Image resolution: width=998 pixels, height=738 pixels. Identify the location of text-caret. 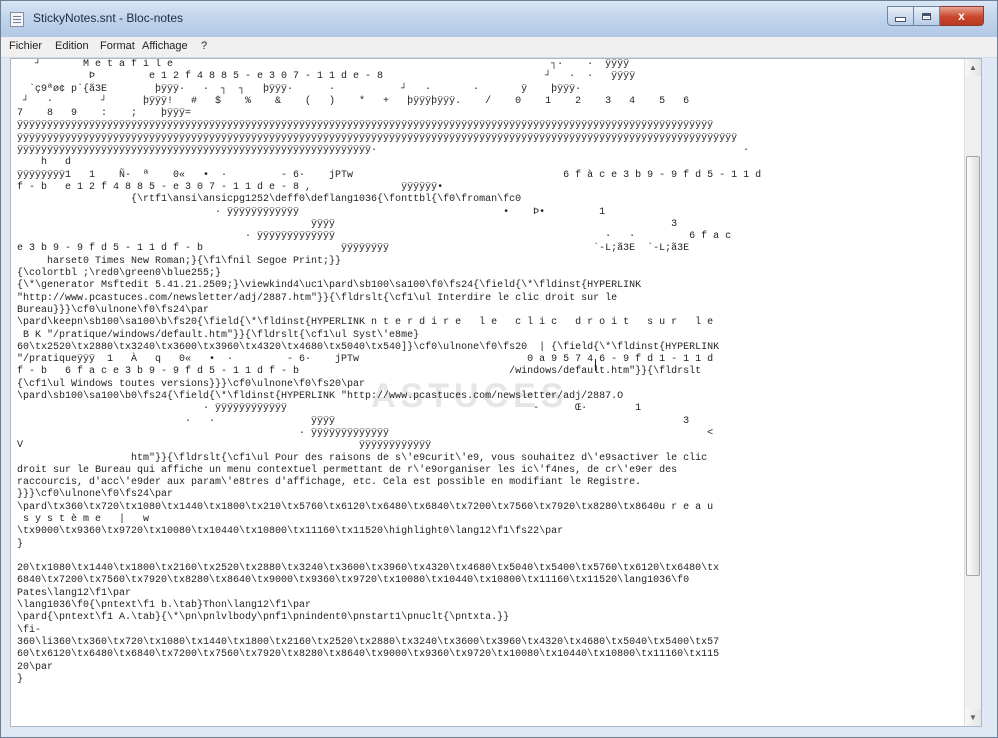
(595, 365).